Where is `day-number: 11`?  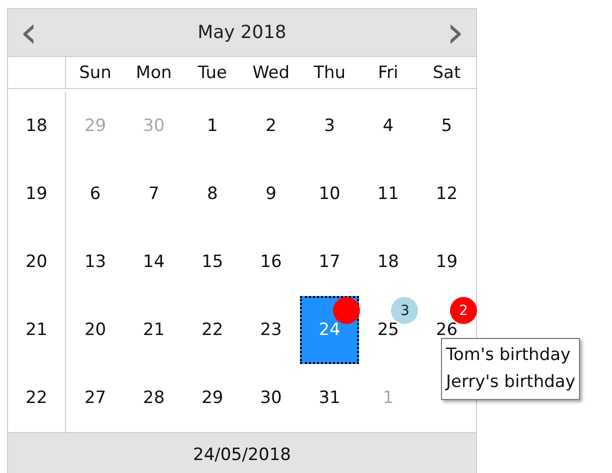
day-number: 11 is located at coordinates (388, 194).